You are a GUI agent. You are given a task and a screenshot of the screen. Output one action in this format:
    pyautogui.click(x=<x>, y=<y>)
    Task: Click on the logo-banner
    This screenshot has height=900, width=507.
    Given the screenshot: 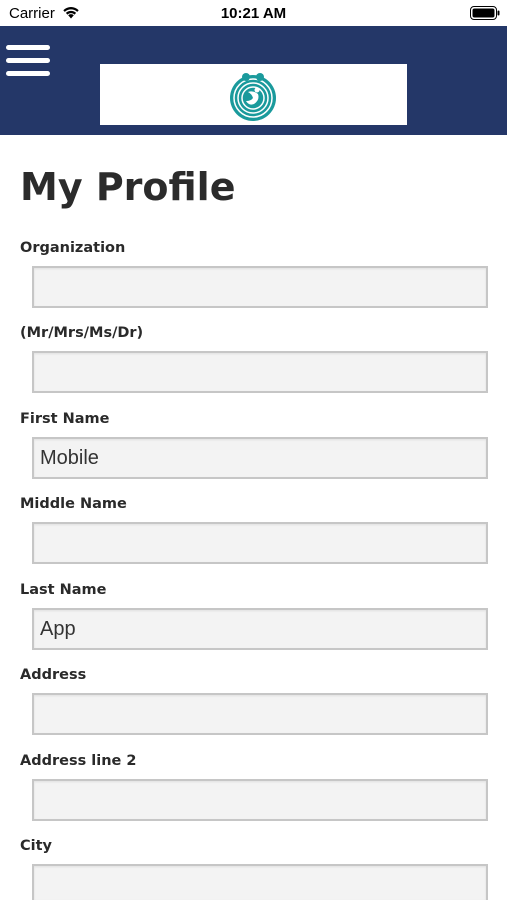 What is the action you would take?
    pyautogui.click(x=253, y=94)
    